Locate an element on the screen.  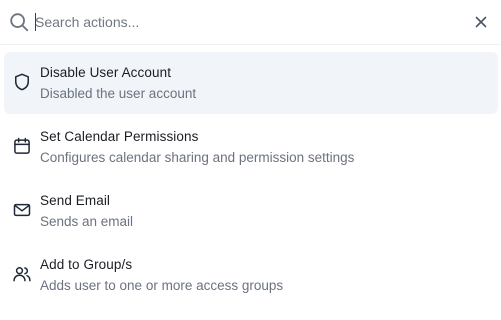
action-title: Set Calendar Permissions is located at coordinates (119, 136).